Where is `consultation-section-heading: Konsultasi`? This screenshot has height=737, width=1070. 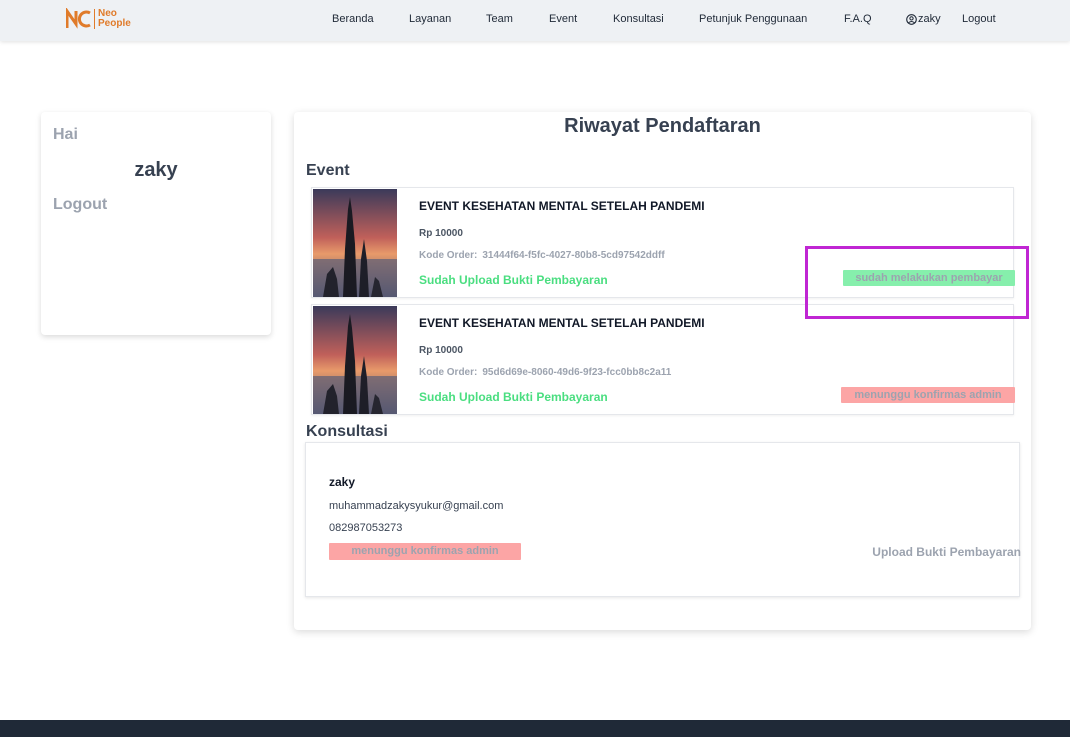
consultation-section-heading: Konsultasi is located at coordinates (347, 431).